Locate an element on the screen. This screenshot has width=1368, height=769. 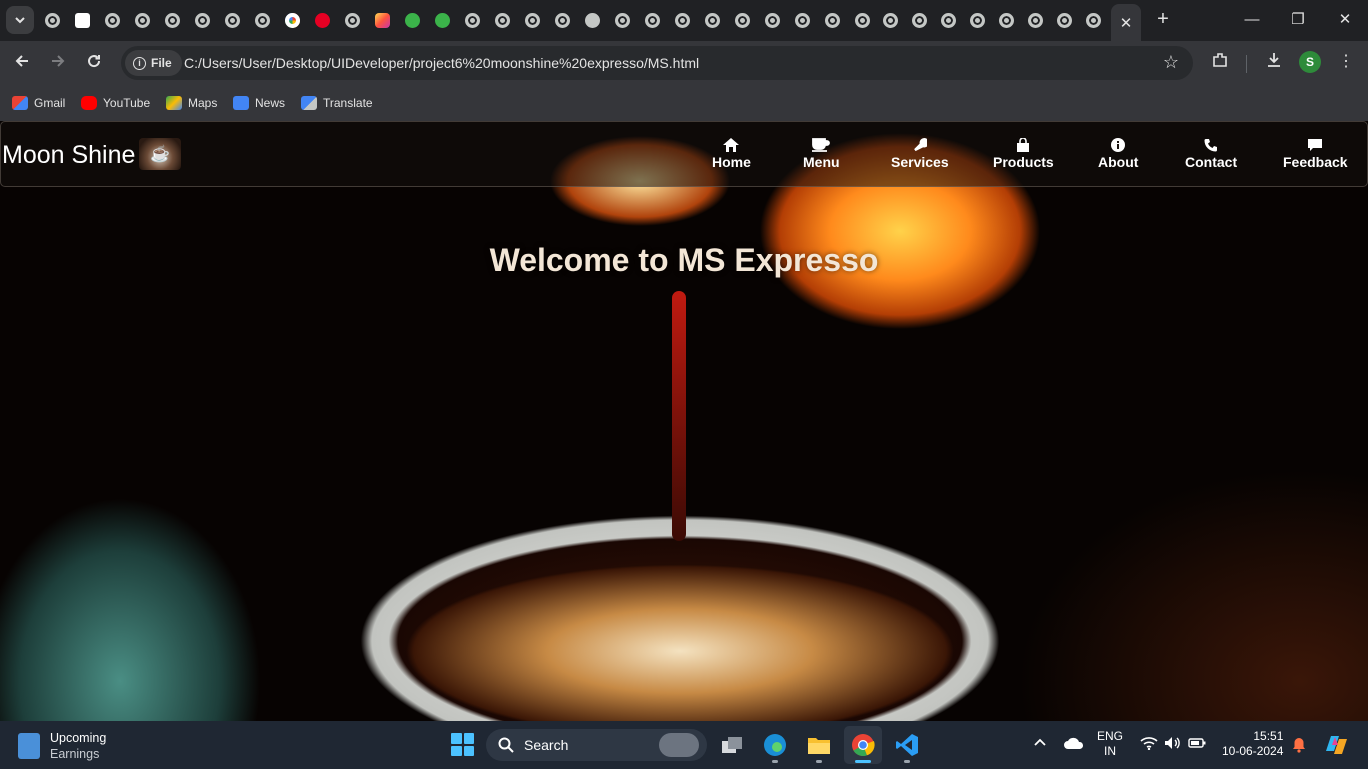
kebab-menu-icon: ⋮ is located at coordinates (1346, 61).